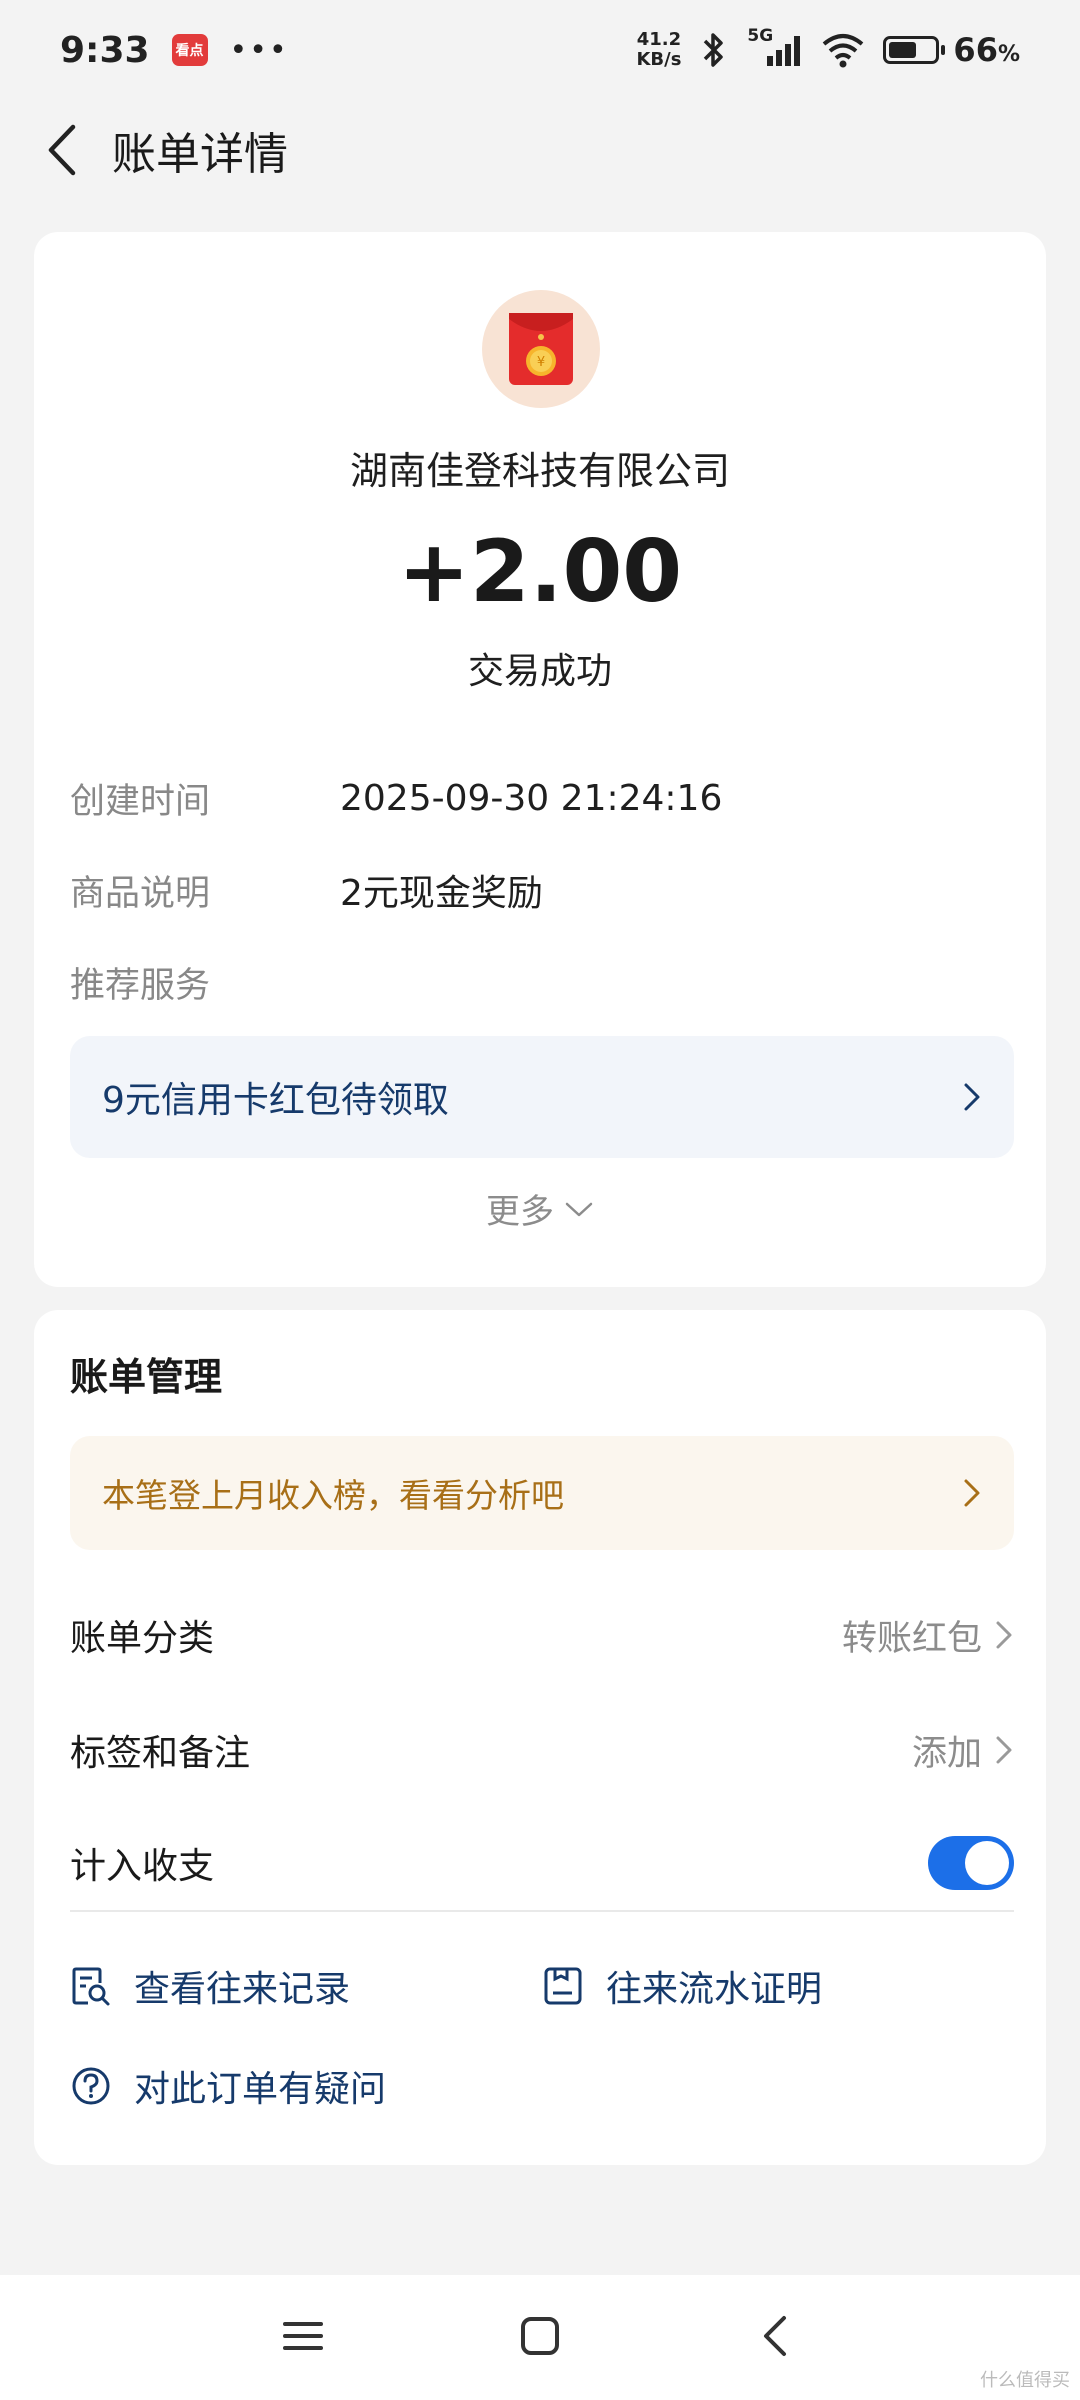 The width and height of the screenshot is (1080, 2400). I want to click on nav-home-button, so click(540, 2336).